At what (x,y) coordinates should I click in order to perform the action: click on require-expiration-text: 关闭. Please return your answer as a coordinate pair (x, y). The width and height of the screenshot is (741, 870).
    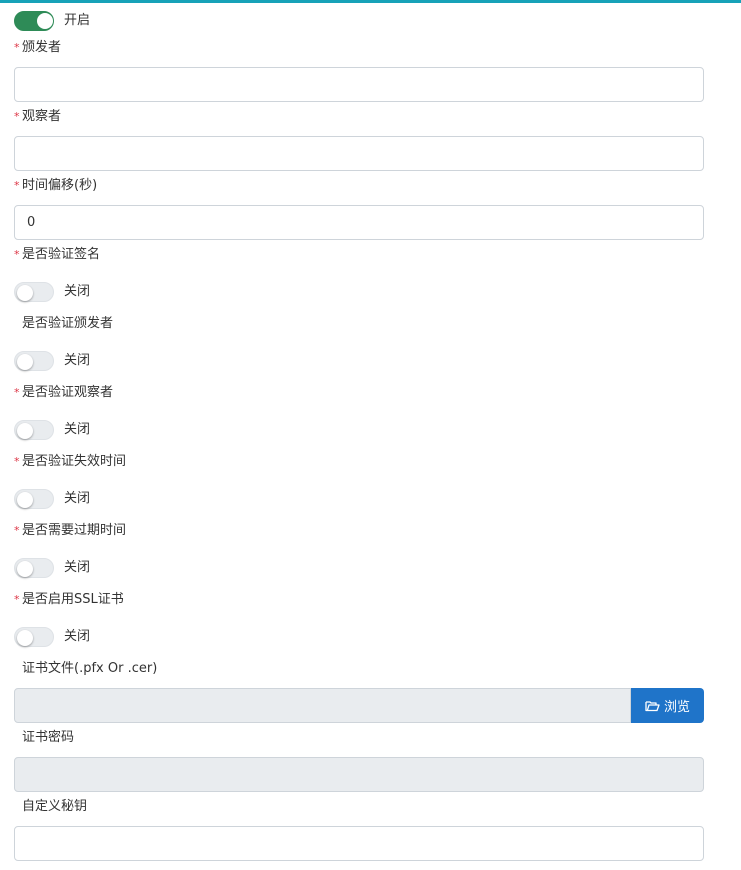
    Looking at the image, I should click on (77, 567).